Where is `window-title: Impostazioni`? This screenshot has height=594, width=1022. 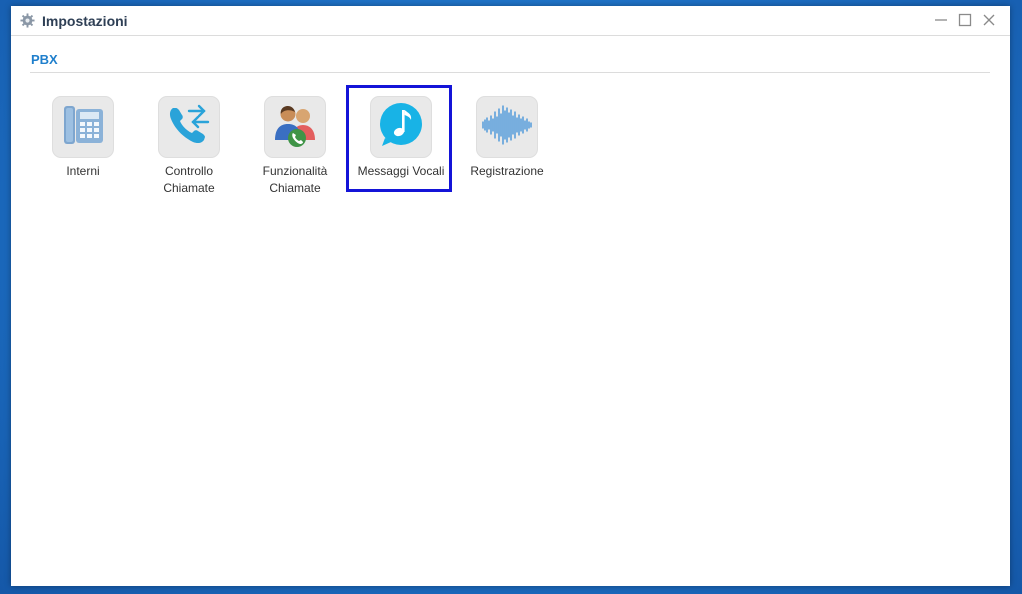
window-title: Impostazioni is located at coordinates (85, 20).